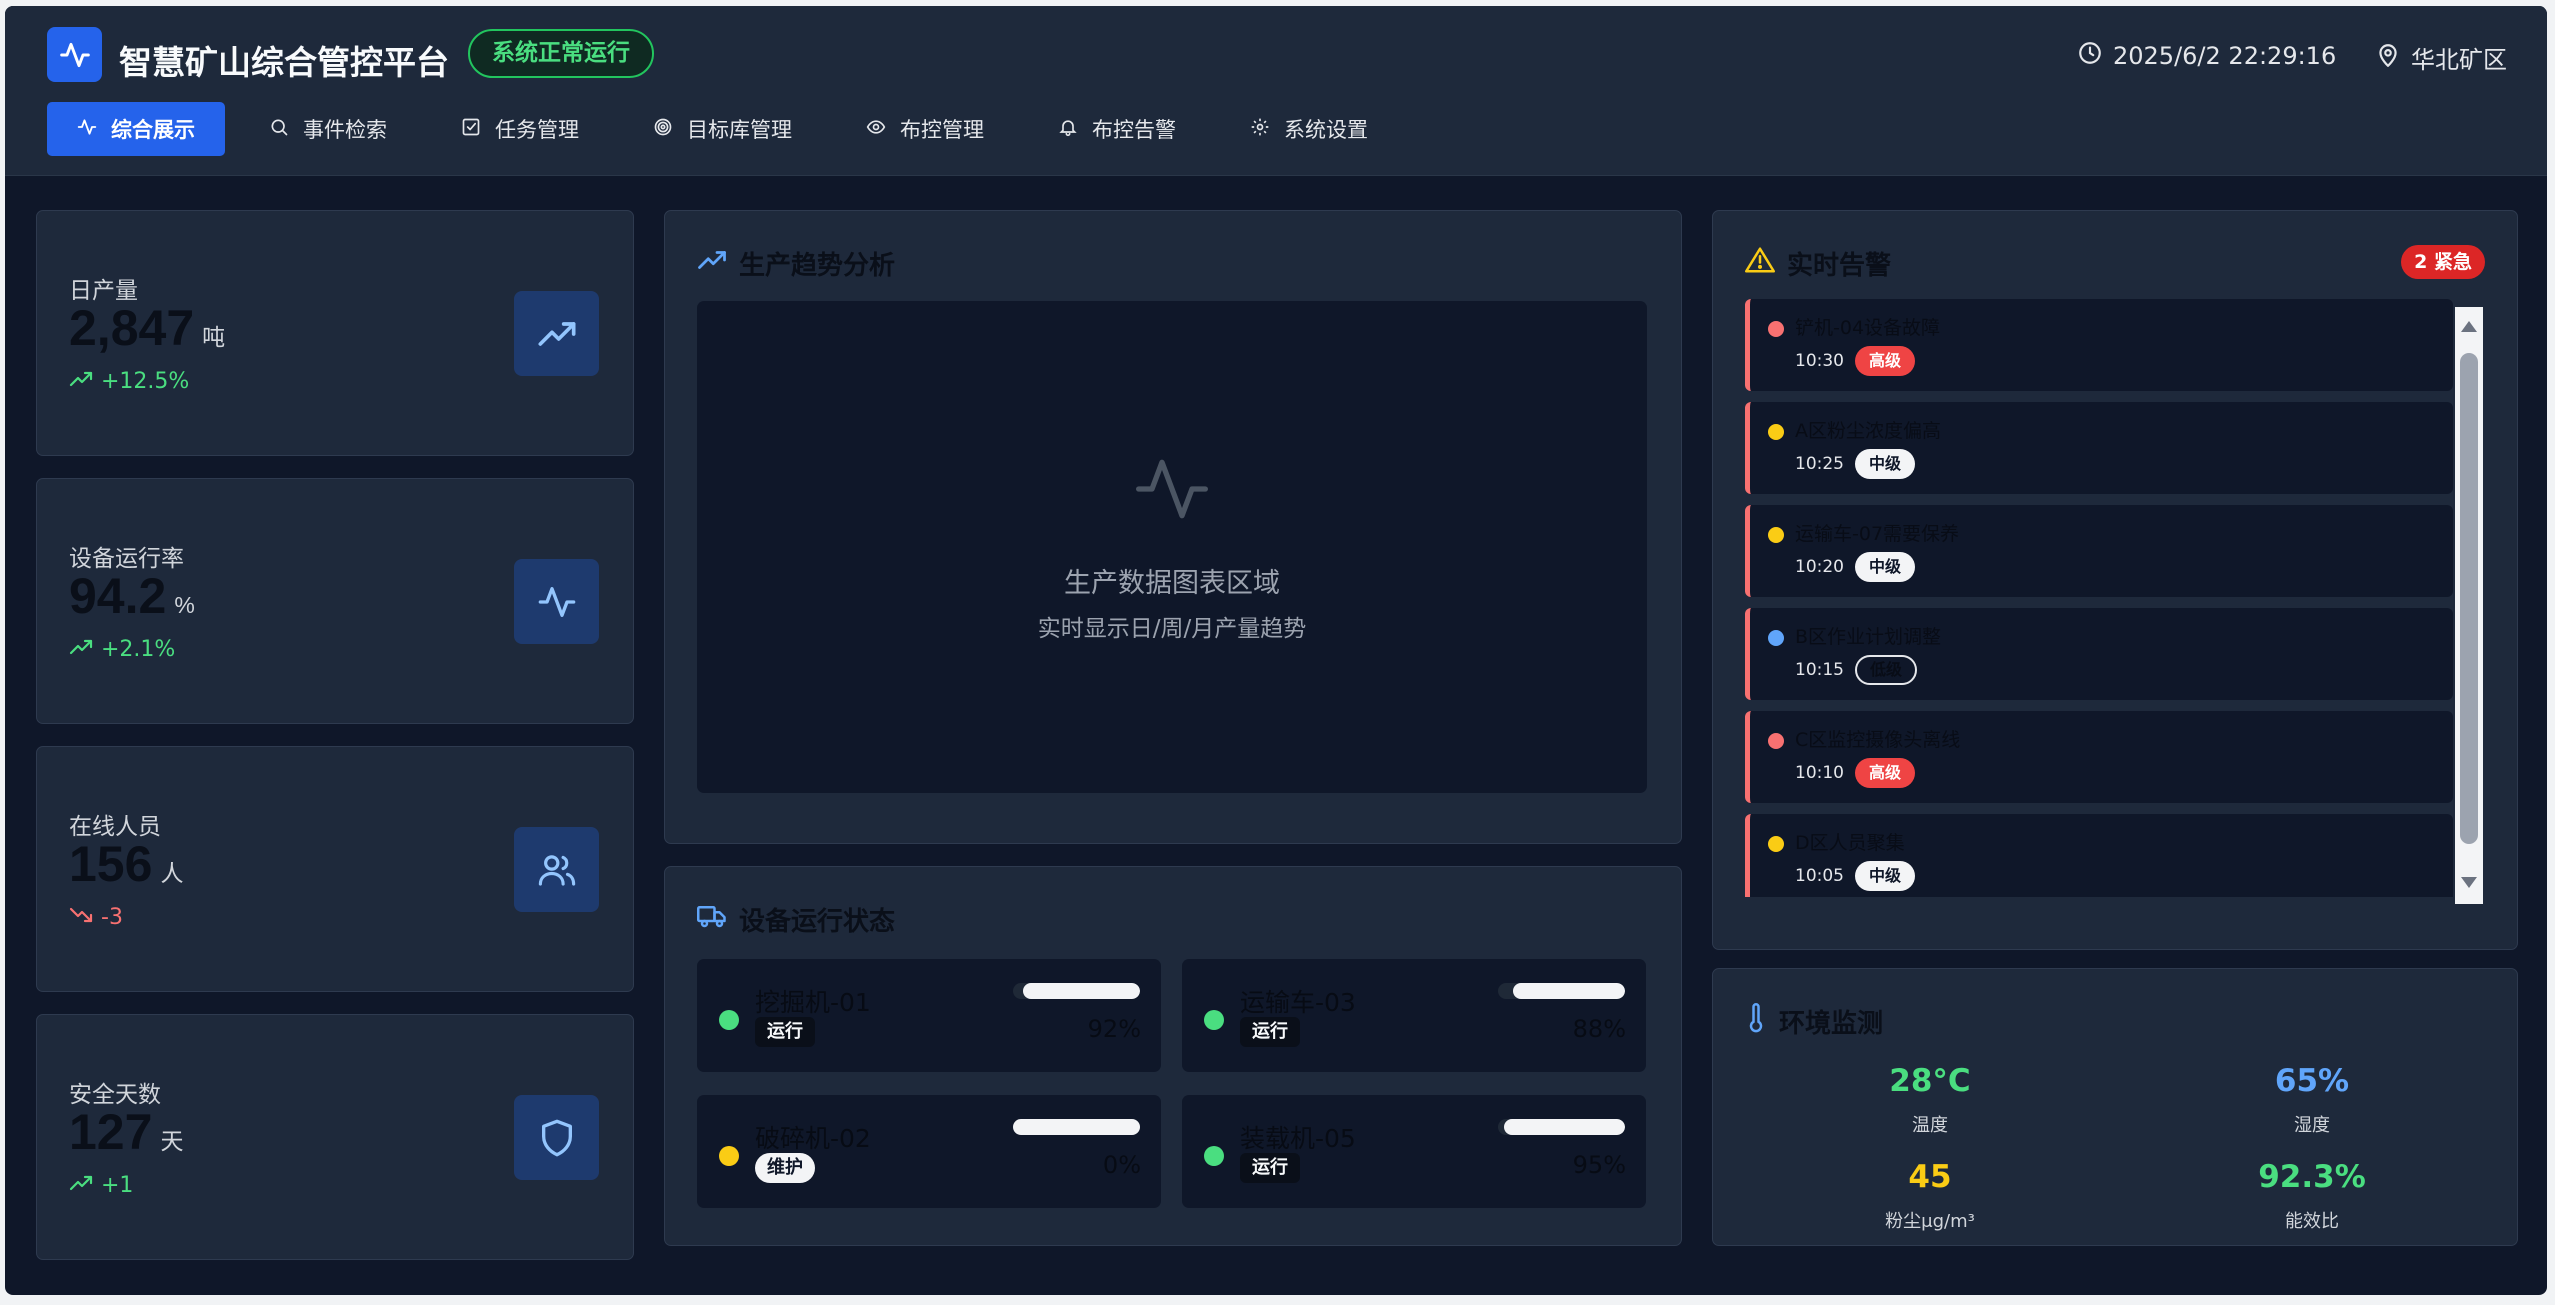  What do you see at coordinates (471, 129) in the screenshot?
I see `checkbox-icon` at bounding box center [471, 129].